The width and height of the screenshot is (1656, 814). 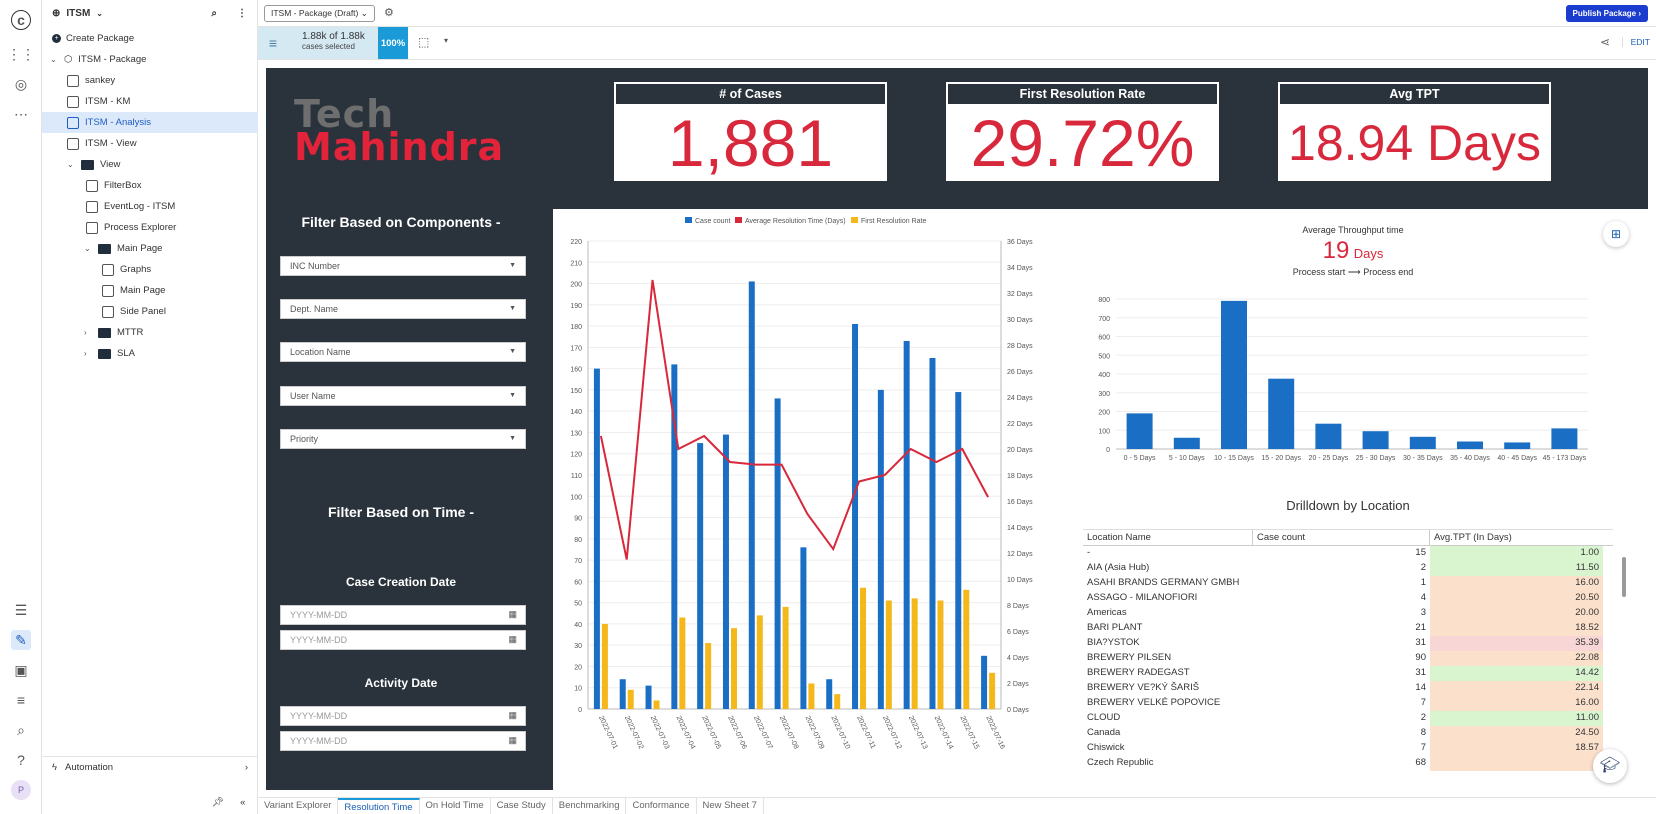 What do you see at coordinates (150, 38) in the screenshot?
I see `create-package: + Create Package` at bounding box center [150, 38].